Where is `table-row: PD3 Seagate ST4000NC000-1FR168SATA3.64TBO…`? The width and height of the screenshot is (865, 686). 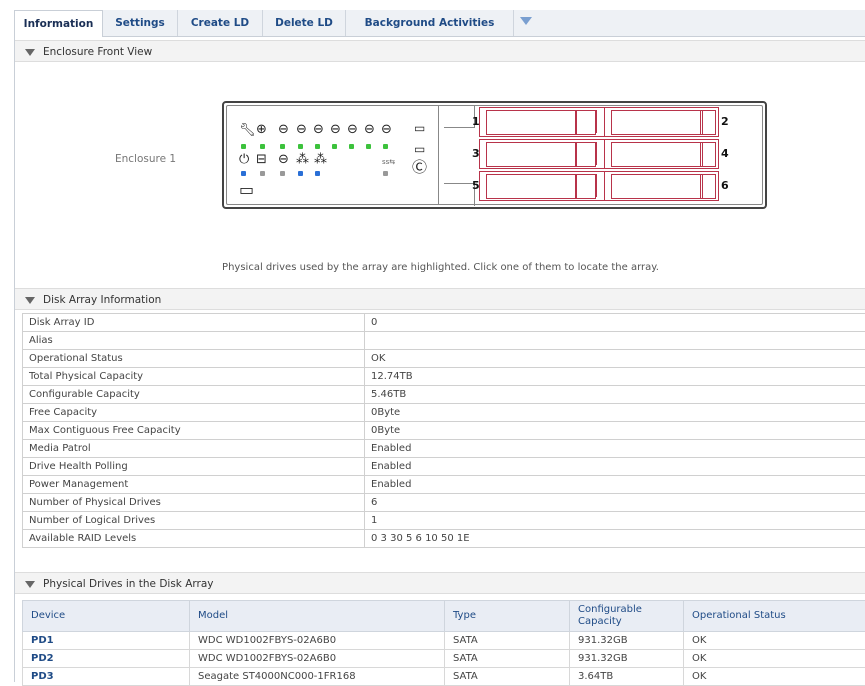 table-row: PD3 Seagate ST4000NC000-1FR168SATA3.64TBO… is located at coordinates (444, 677).